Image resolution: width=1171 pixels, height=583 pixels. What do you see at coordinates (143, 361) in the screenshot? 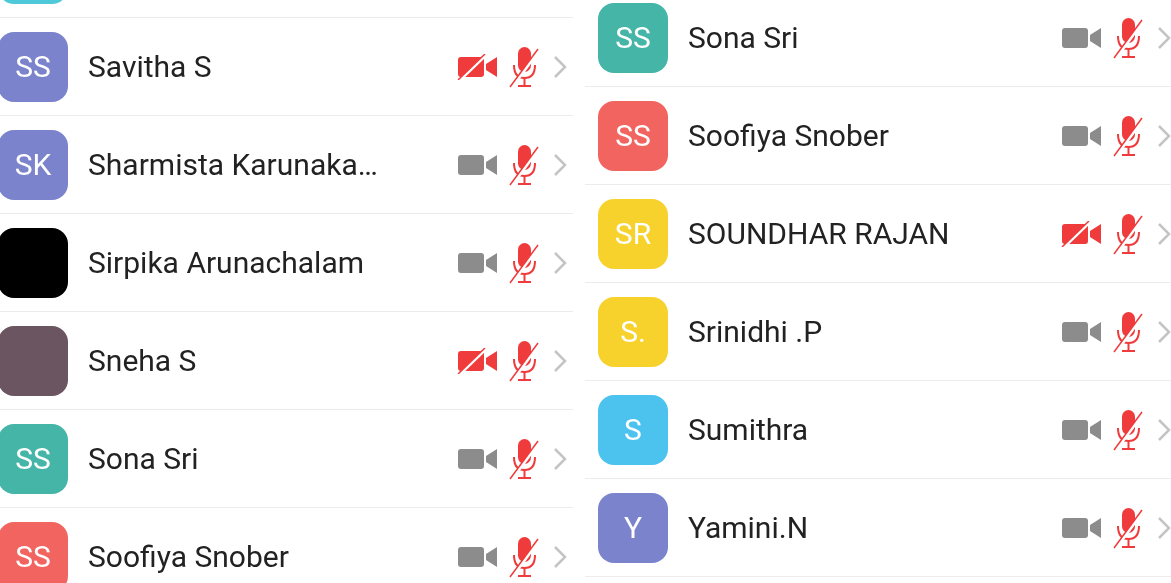
I see `participant-name: Sneha S` at bounding box center [143, 361].